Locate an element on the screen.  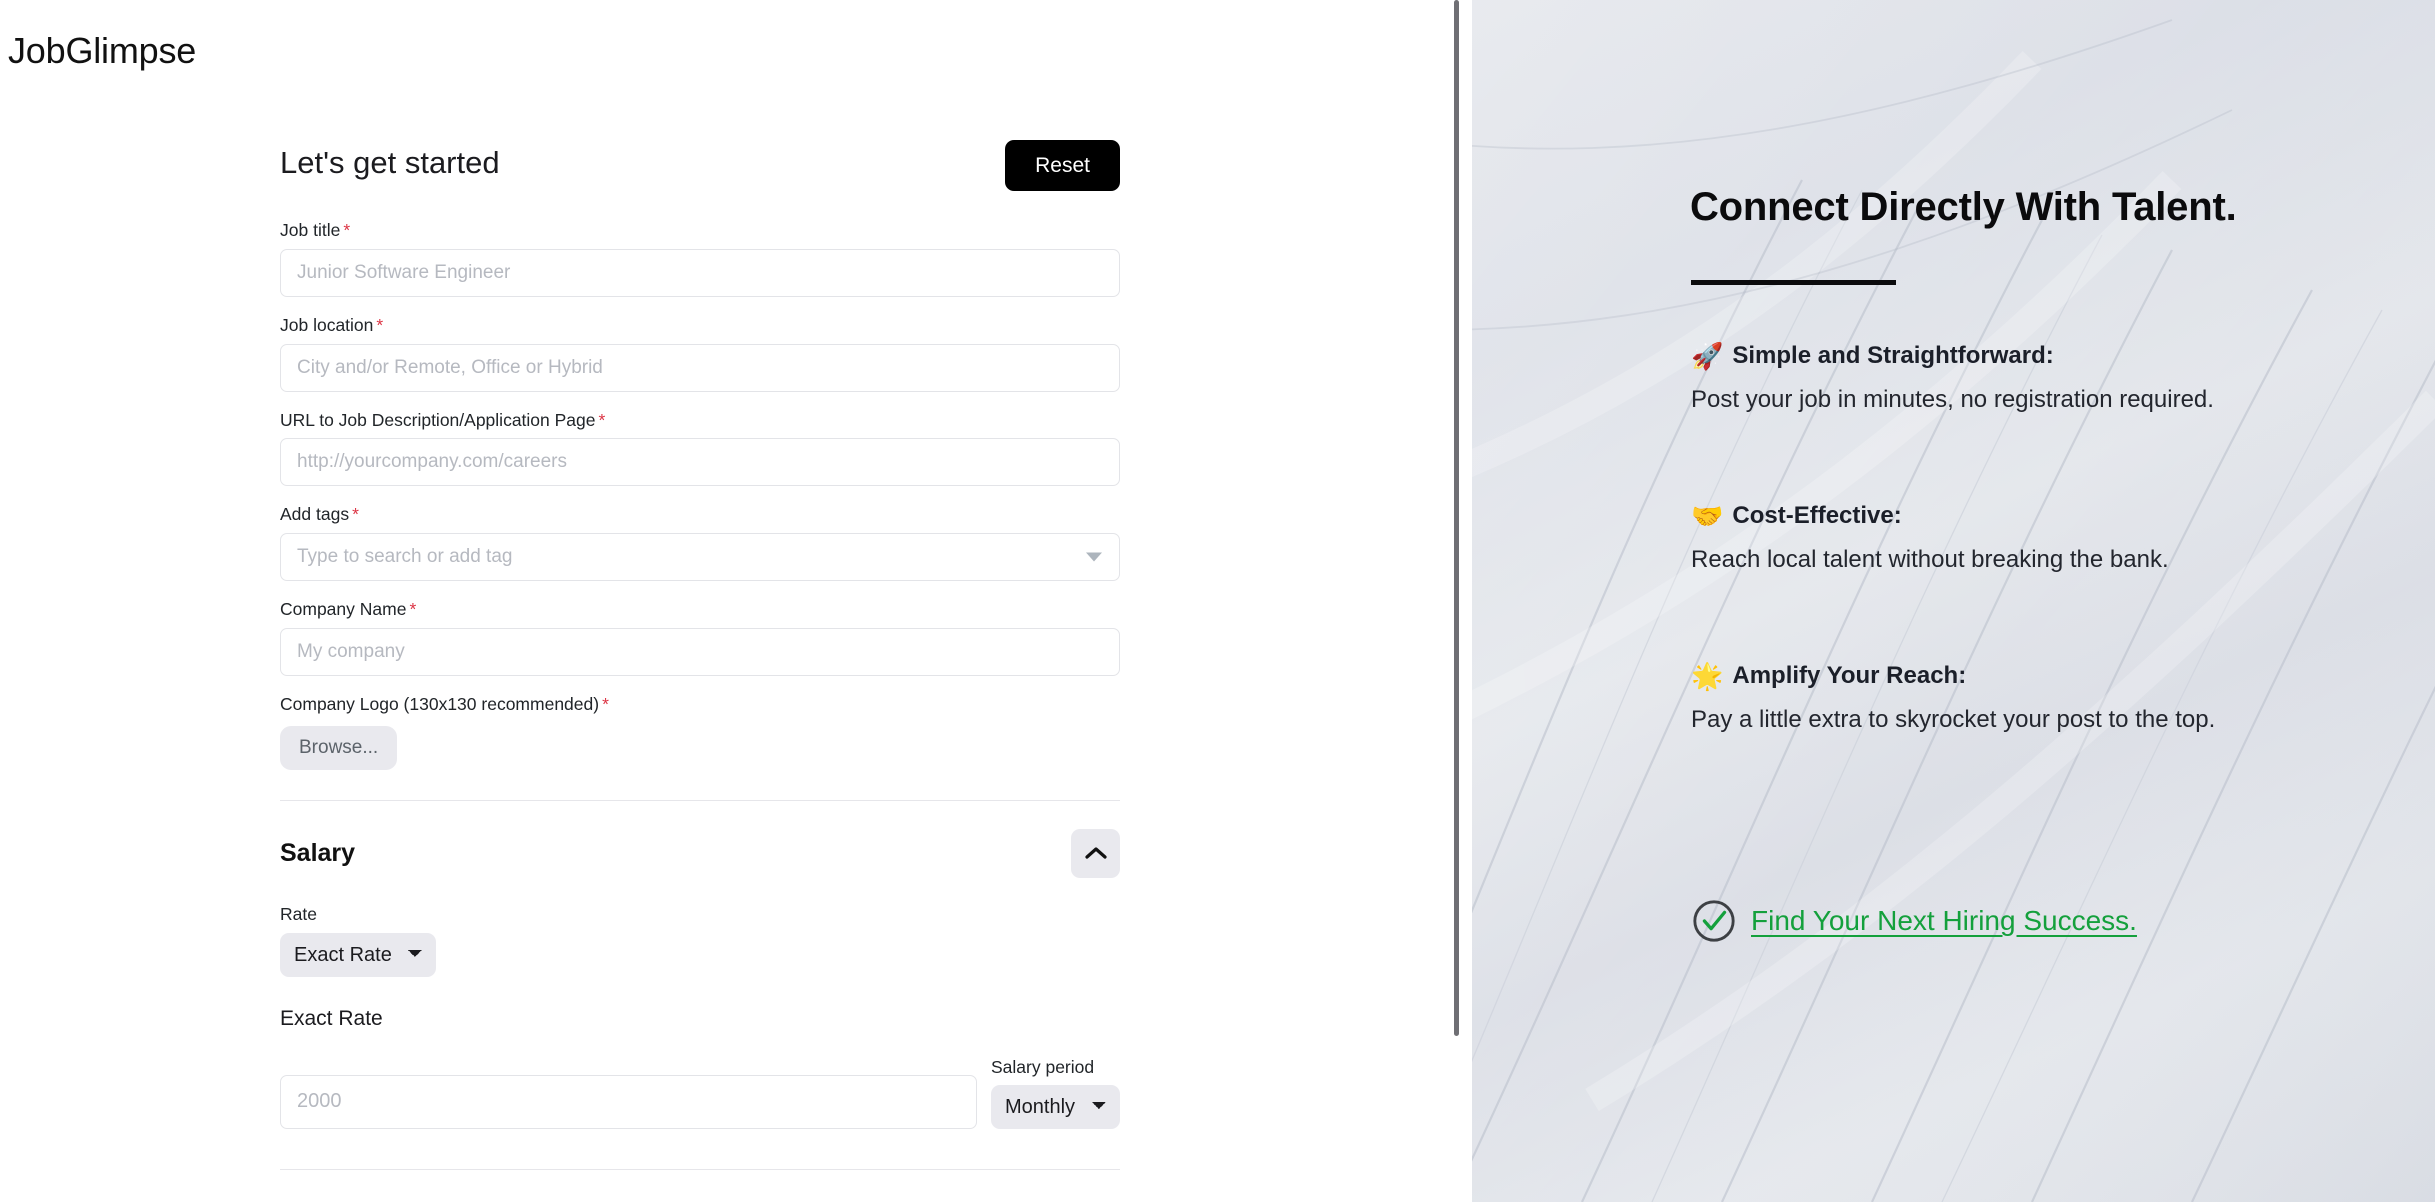
feature-heading: 🚀 Simple and Straightforward: is located at coordinates (2041, 356).